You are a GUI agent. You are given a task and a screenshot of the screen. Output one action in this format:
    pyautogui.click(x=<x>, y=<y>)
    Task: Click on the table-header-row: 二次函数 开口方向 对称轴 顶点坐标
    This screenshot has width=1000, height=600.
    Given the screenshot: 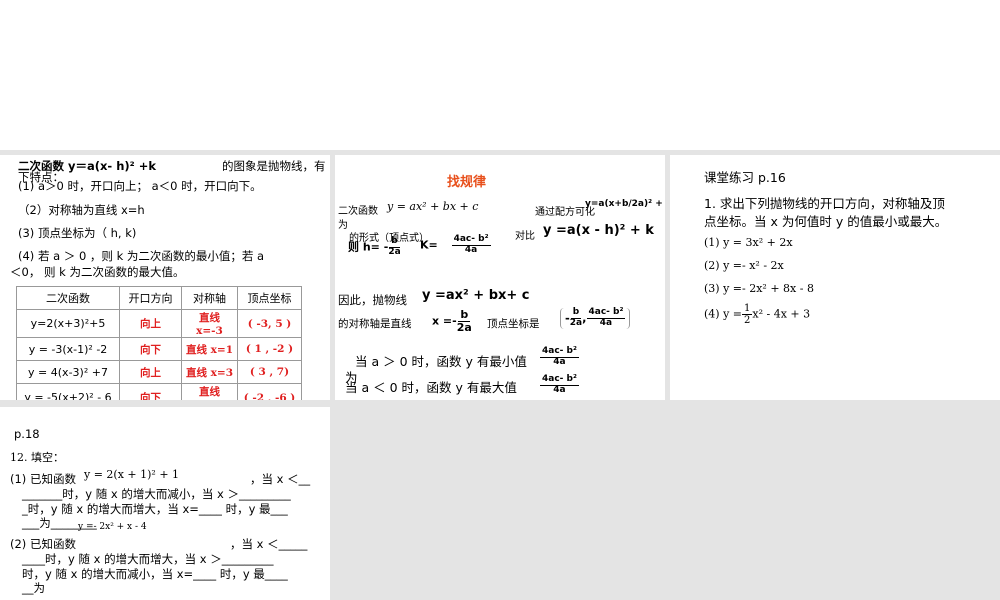 What is the action you would take?
    pyautogui.click(x=159, y=298)
    